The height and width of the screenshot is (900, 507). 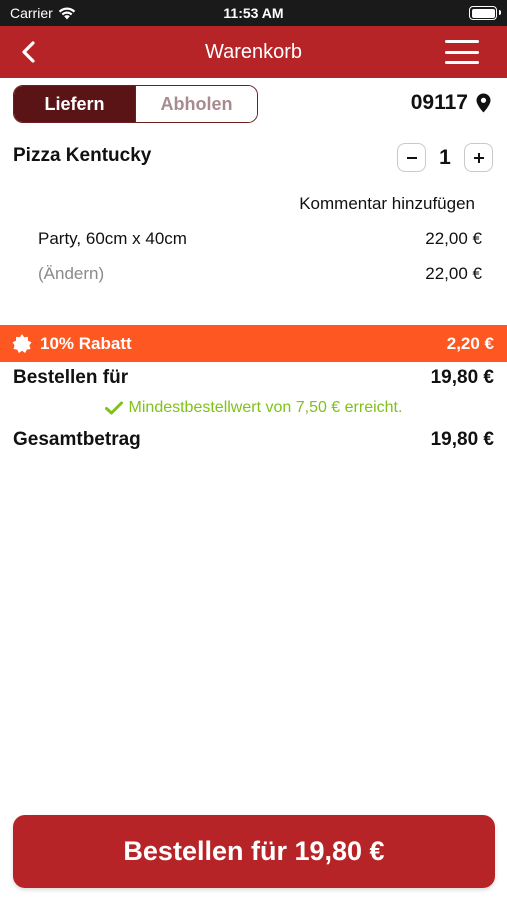 What do you see at coordinates (387, 204) in the screenshot?
I see `add-comment-link: Kommentar hinzufügen` at bounding box center [387, 204].